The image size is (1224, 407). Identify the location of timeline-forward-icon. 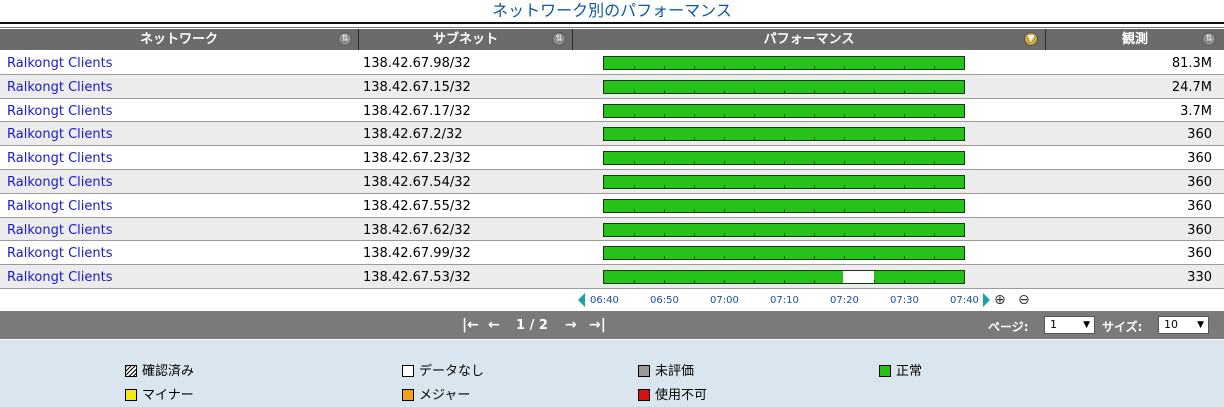
(986, 300).